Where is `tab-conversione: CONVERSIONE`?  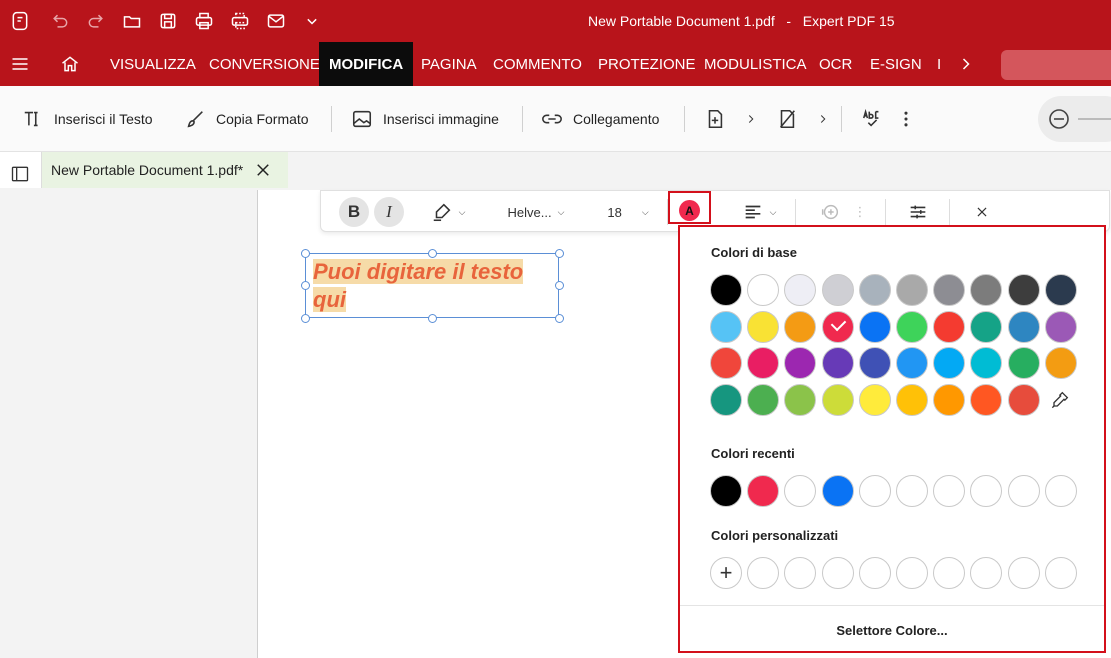
tab-conversione: CONVERSIONE is located at coordinates (264, 64).